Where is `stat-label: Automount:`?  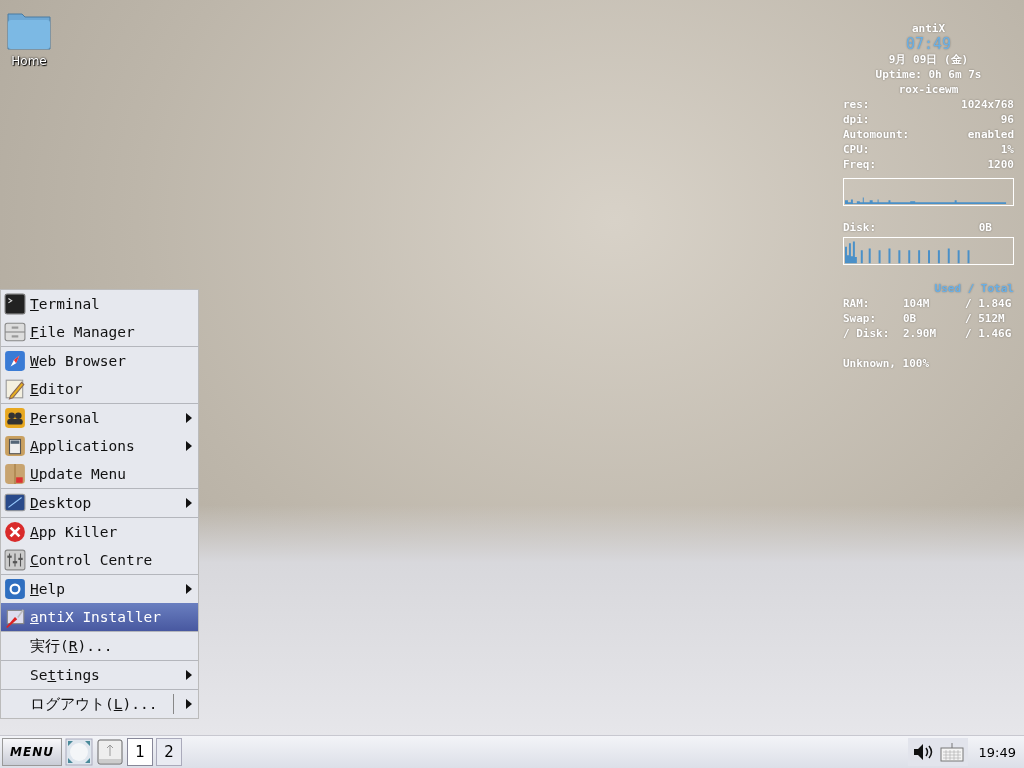 stat-label: Automount: is located at coordinates (876, 134).